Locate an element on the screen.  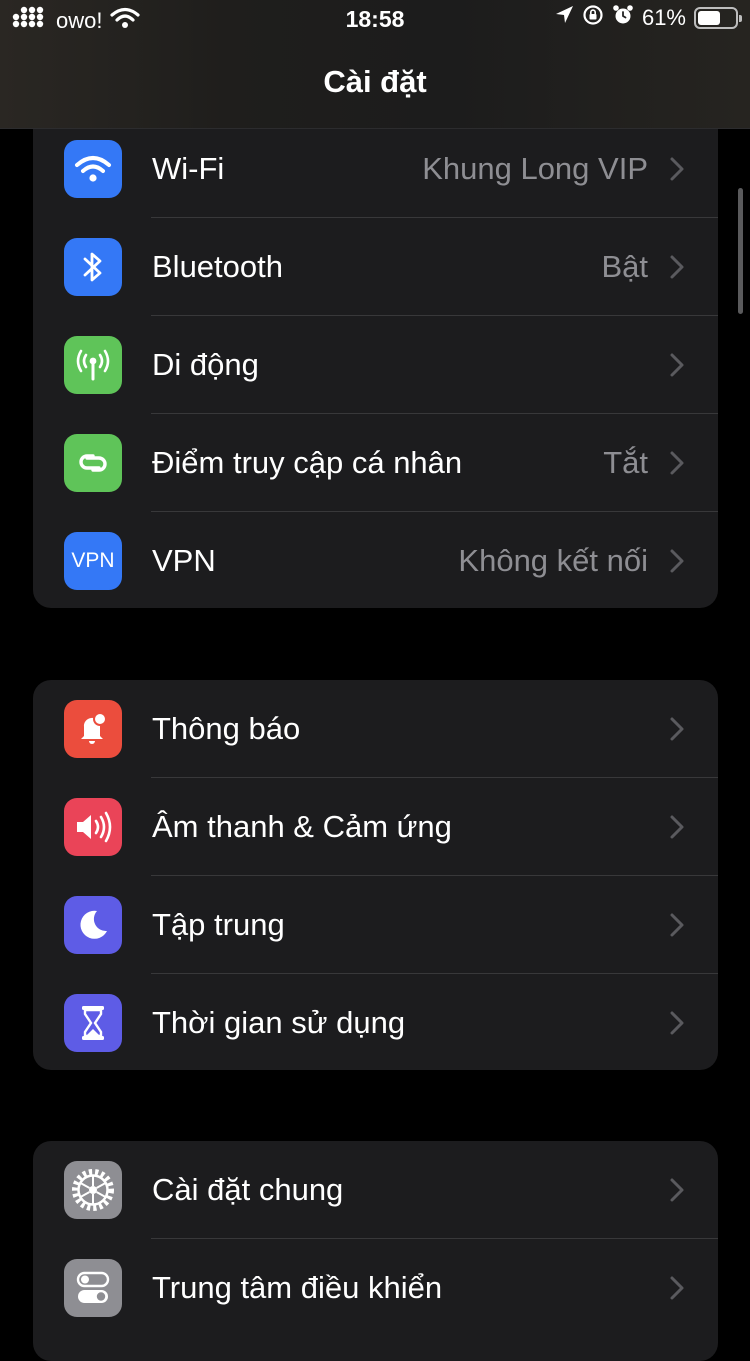
settings-row-notifications: Thông báo is located at coordinates (375, 729).